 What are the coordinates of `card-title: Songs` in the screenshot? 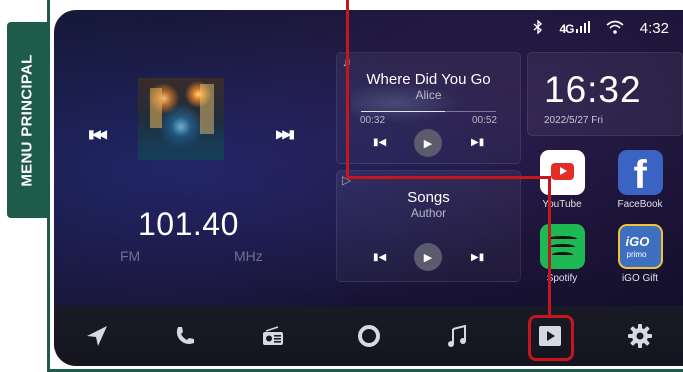 It's located at (428, 197).